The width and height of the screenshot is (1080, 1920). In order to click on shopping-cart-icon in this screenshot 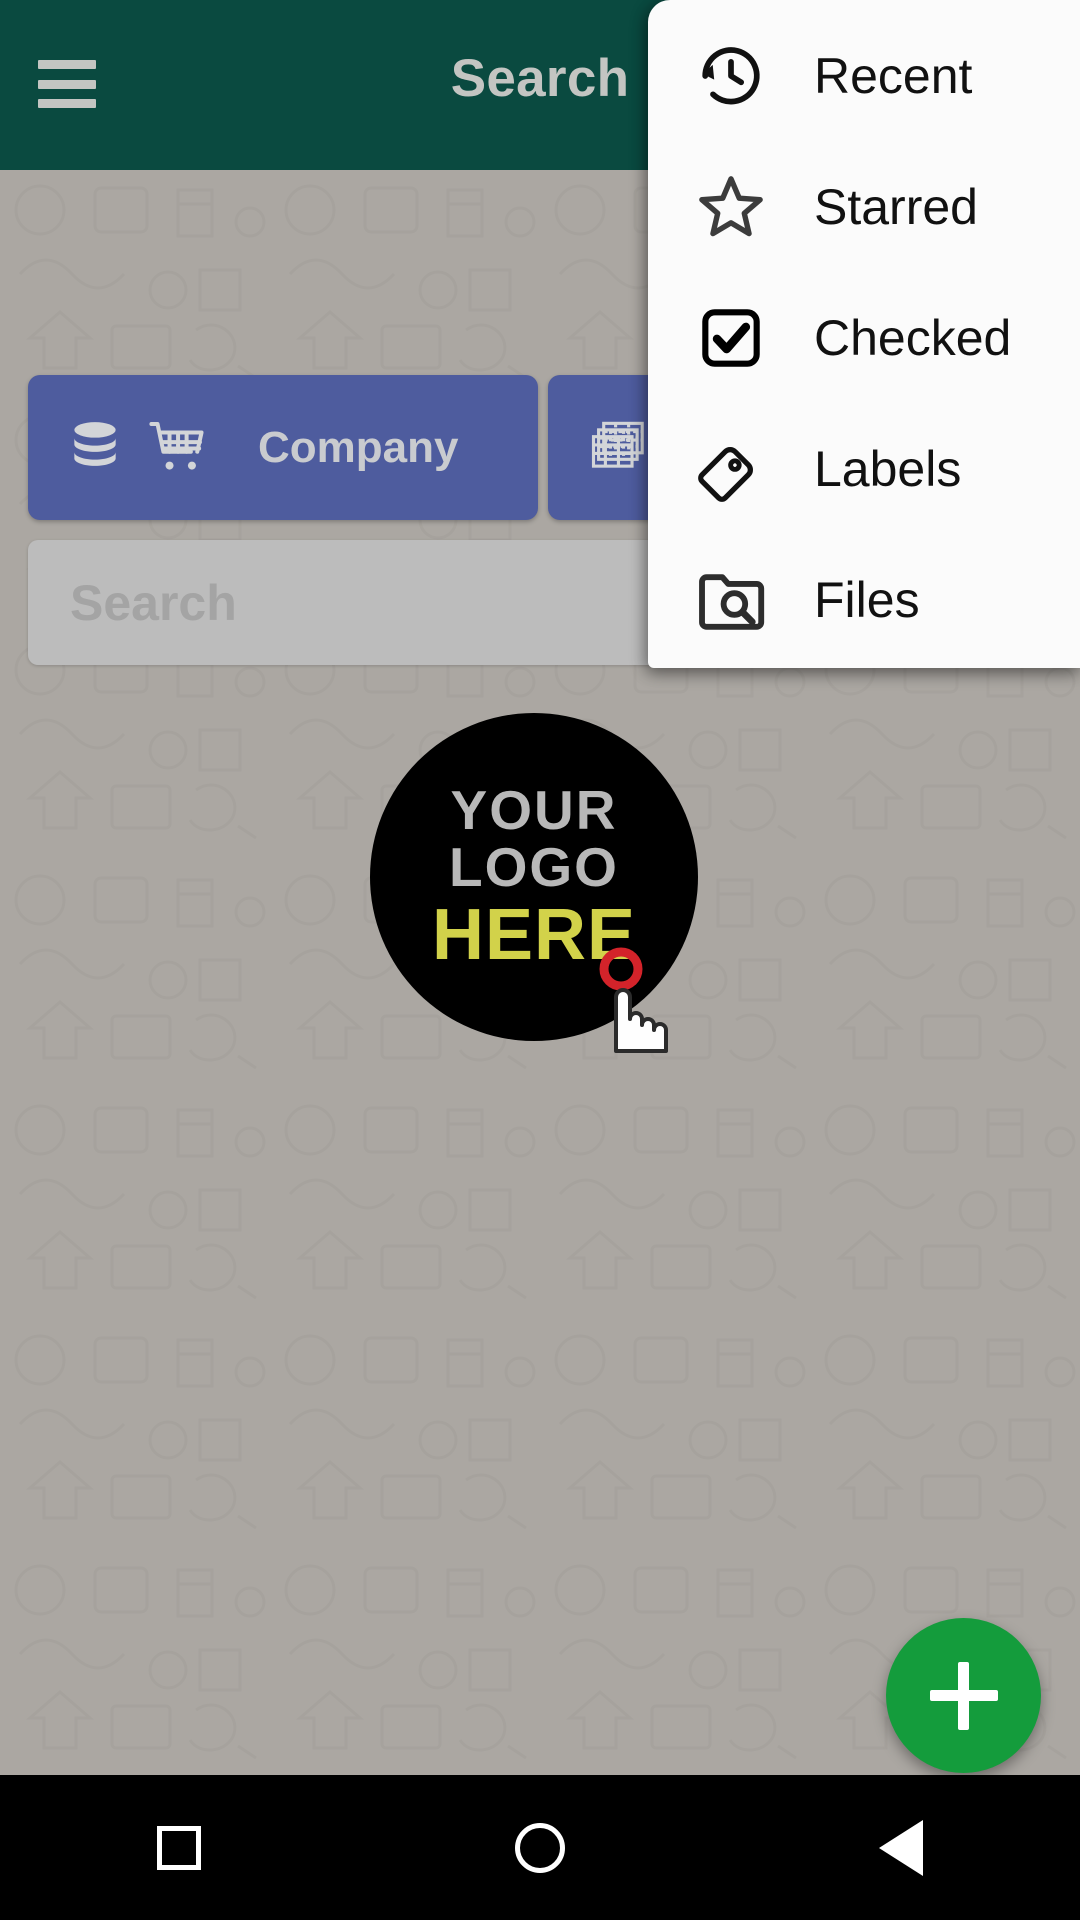, I will do `click(176, 445)`.